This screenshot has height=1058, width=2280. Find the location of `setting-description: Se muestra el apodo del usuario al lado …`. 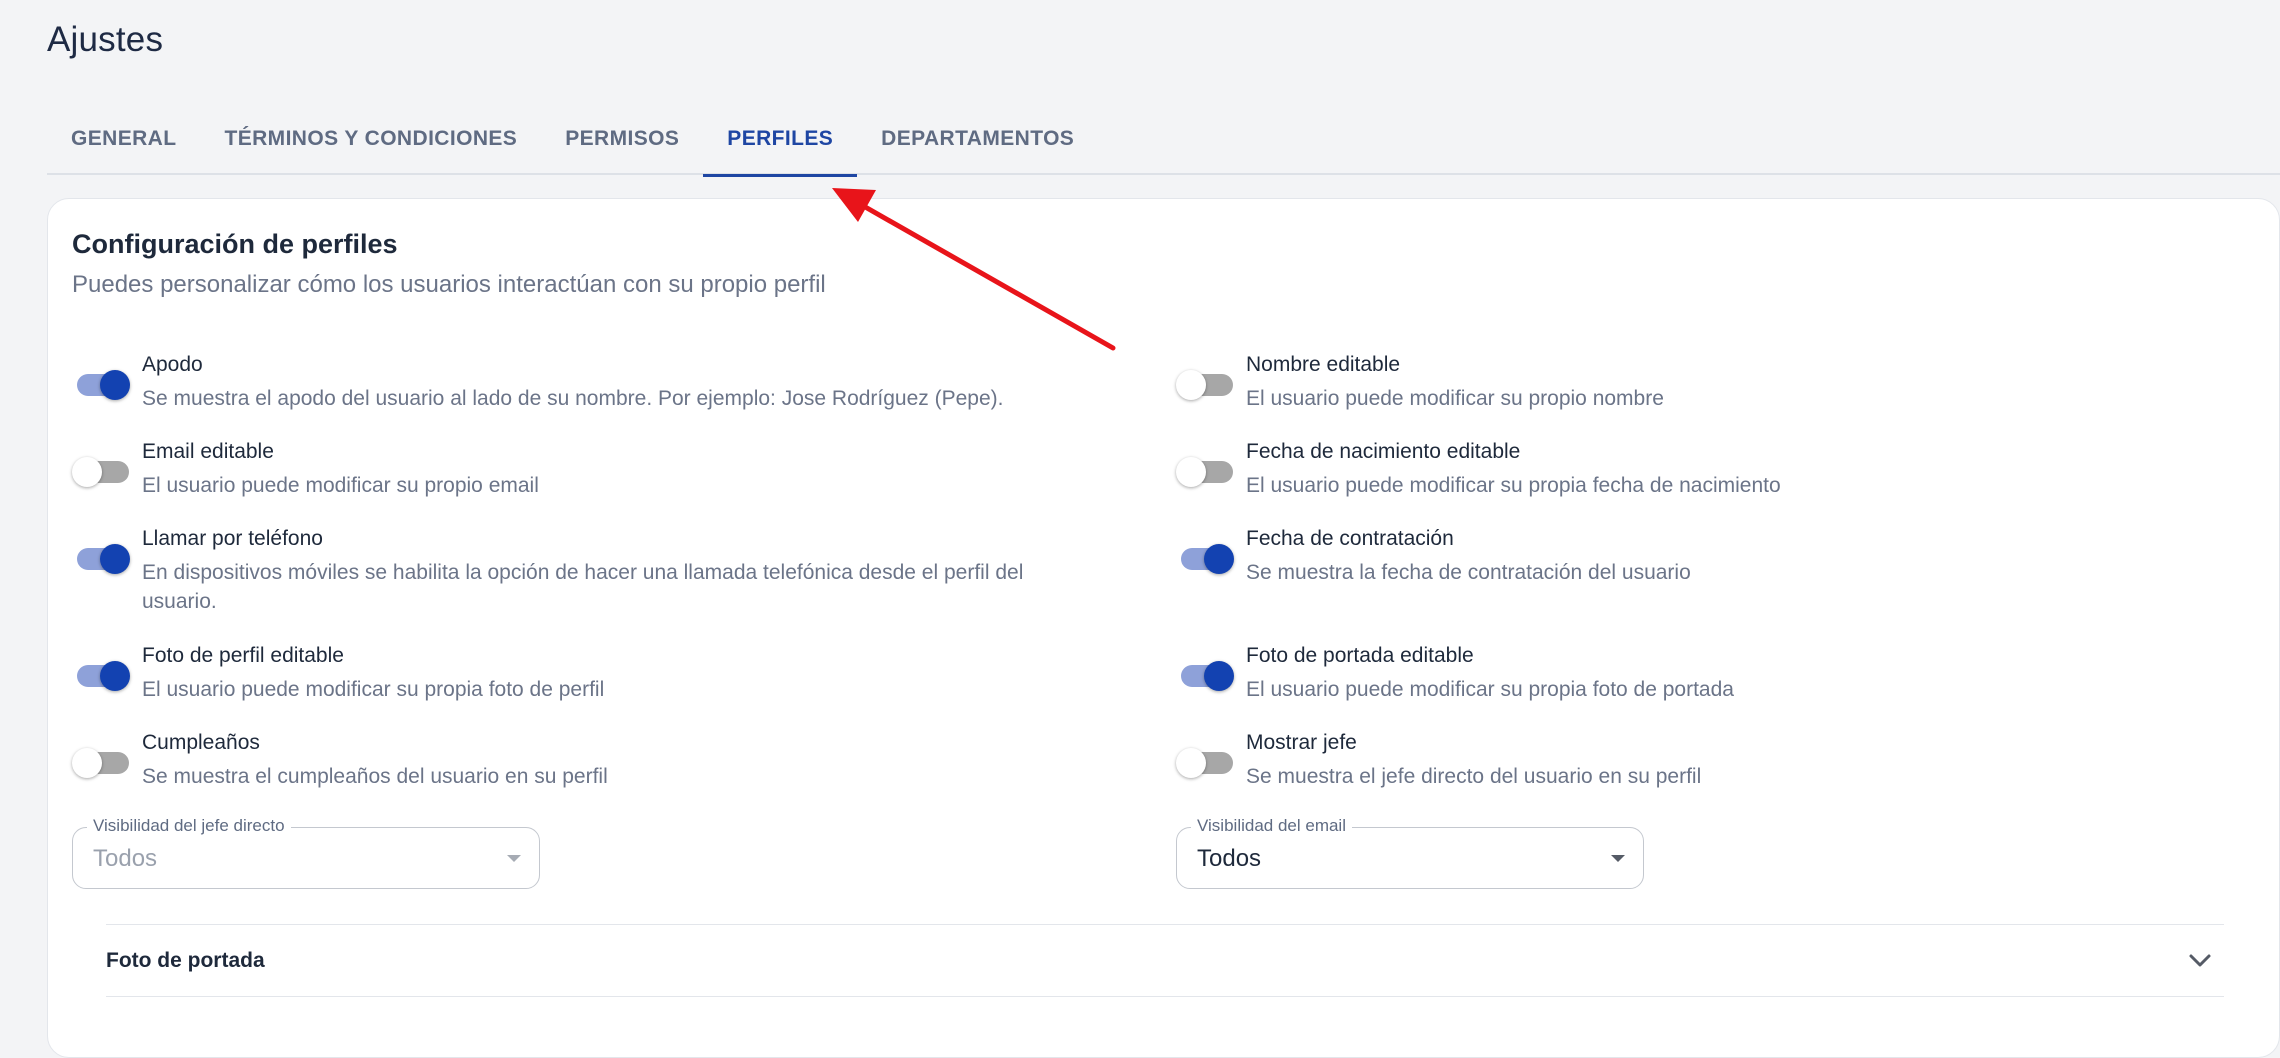

setting-description: Se muestra el apodo del usuario al lado … is located at coordinates (573, 398).